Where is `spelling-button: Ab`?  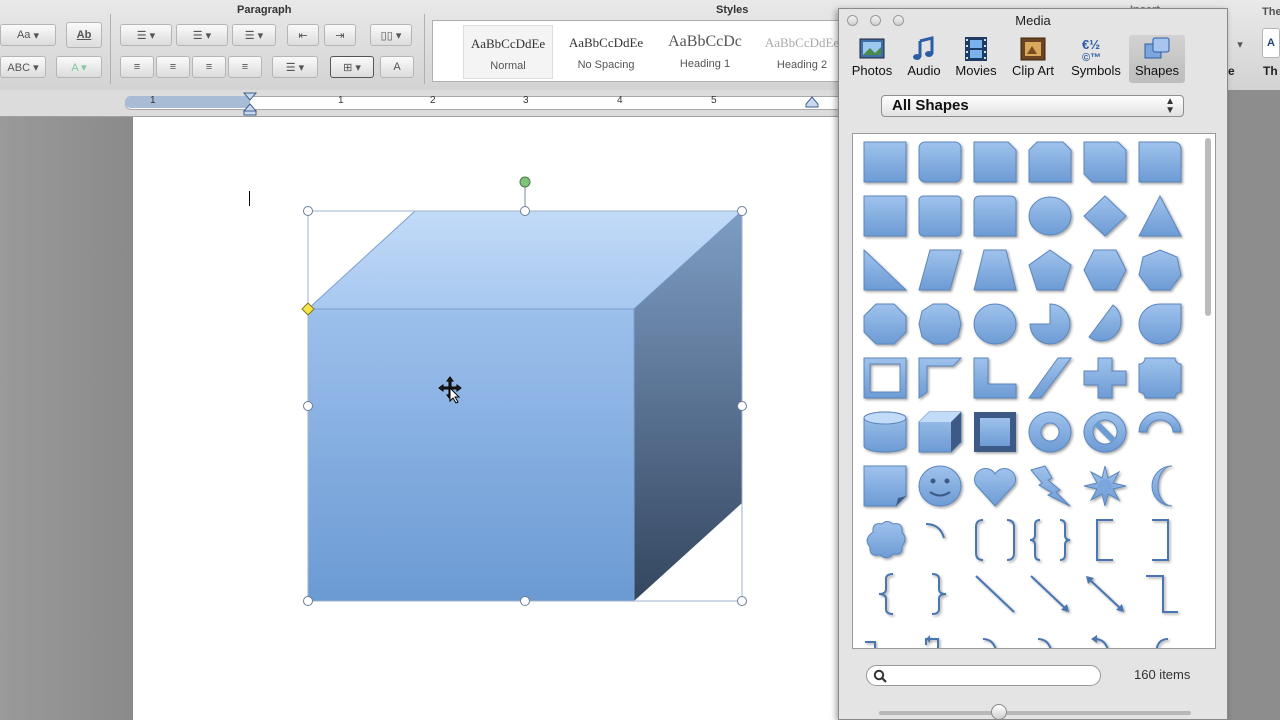
spelling-button: Ab is located at coordinates (84, 35).